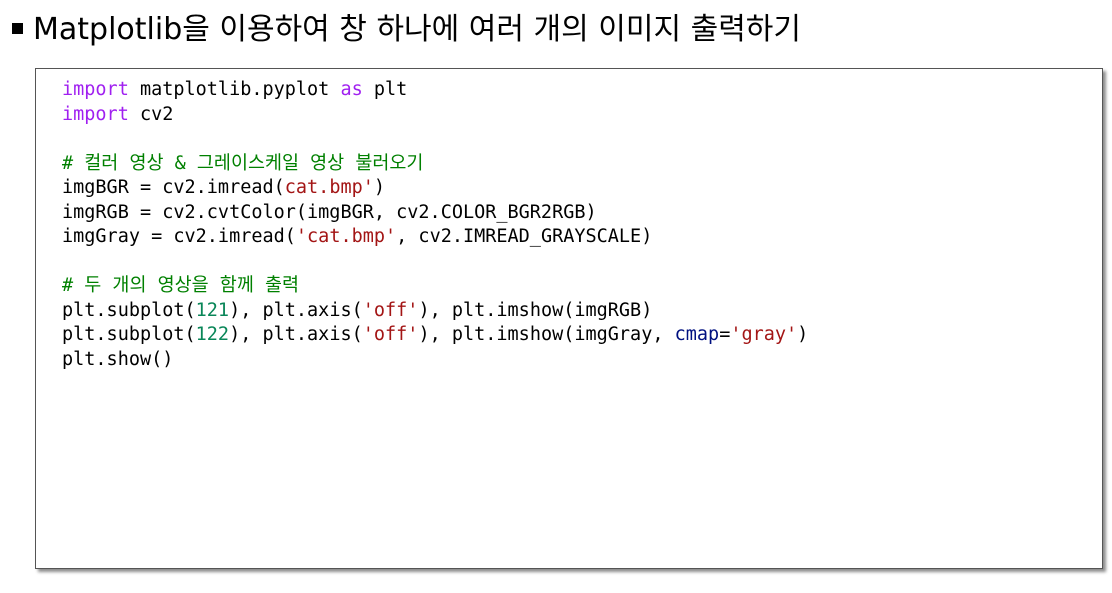  Describe the element at coordinates (212, 310) in the screenshot. I see `code-token-num: 121` at that location.